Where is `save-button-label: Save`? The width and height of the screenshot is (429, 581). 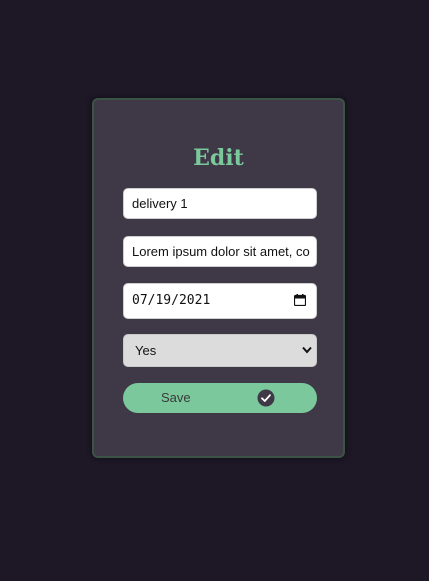
save-button-label: Save is located at coordinates (176, 397).